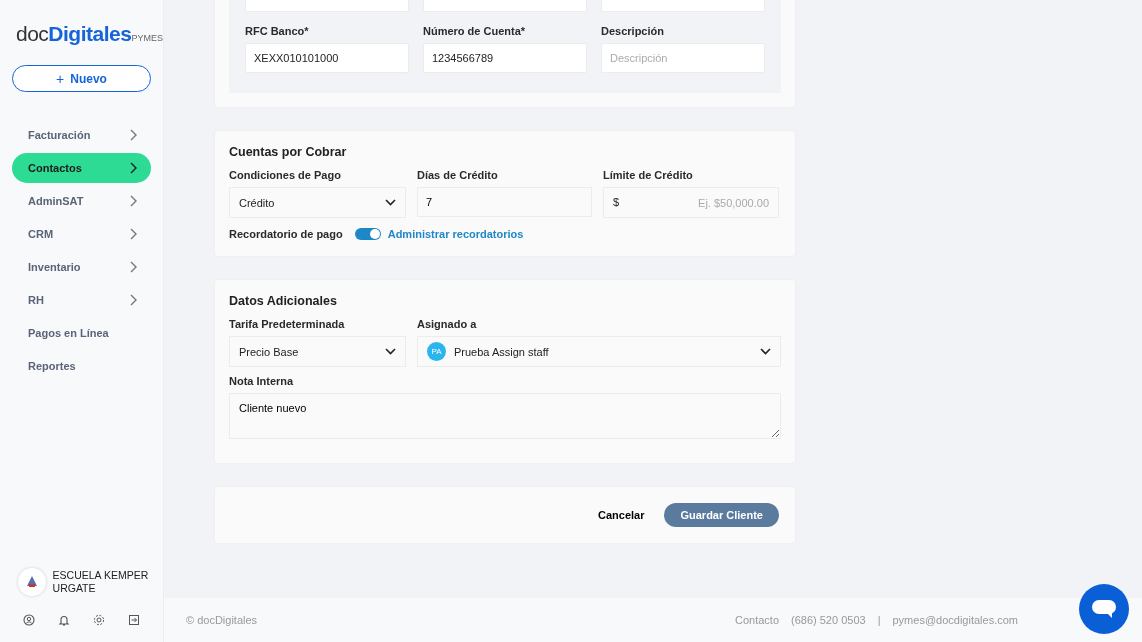  I want to click on currency-symbol: $, so click(616, 202).